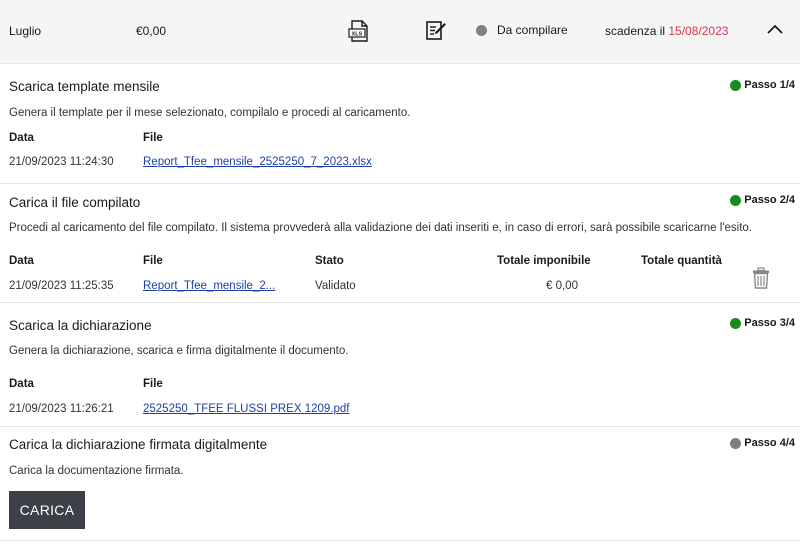 The height and width of the screenshot is (545, 800). Describe the element at coordinates (667, 31) in the screenshot. I see `deadline-text: scadenza il 15/08/2023` at that location.